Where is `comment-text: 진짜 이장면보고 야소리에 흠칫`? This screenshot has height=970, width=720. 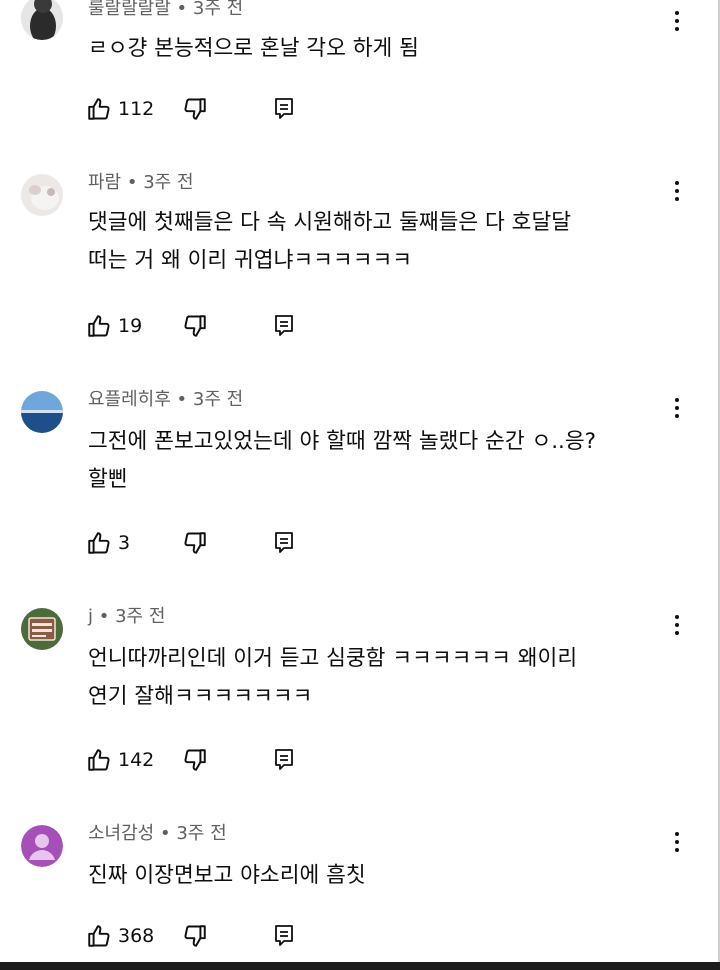
comment-text: 진짜 이장면보고 야소리에 흠칫 is located at coordinates (227, 876).